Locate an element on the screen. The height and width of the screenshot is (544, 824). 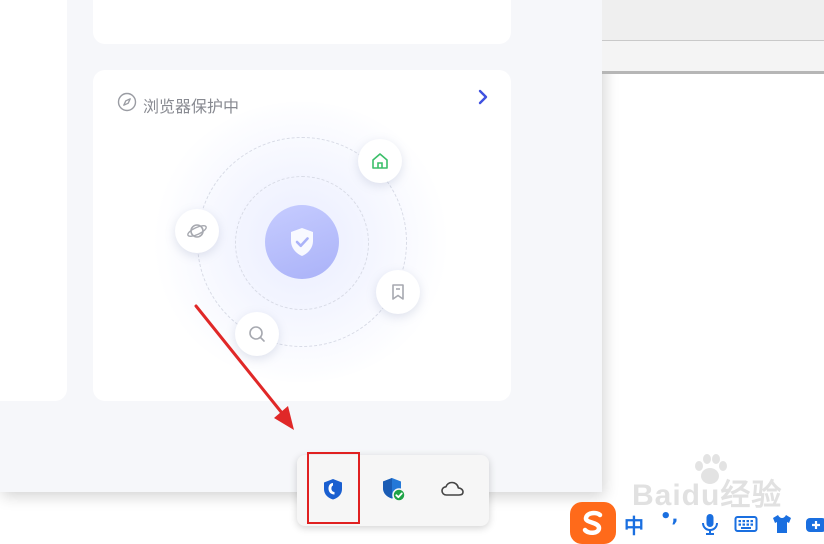
shield-check-icon is located at coordinates (302, 242).